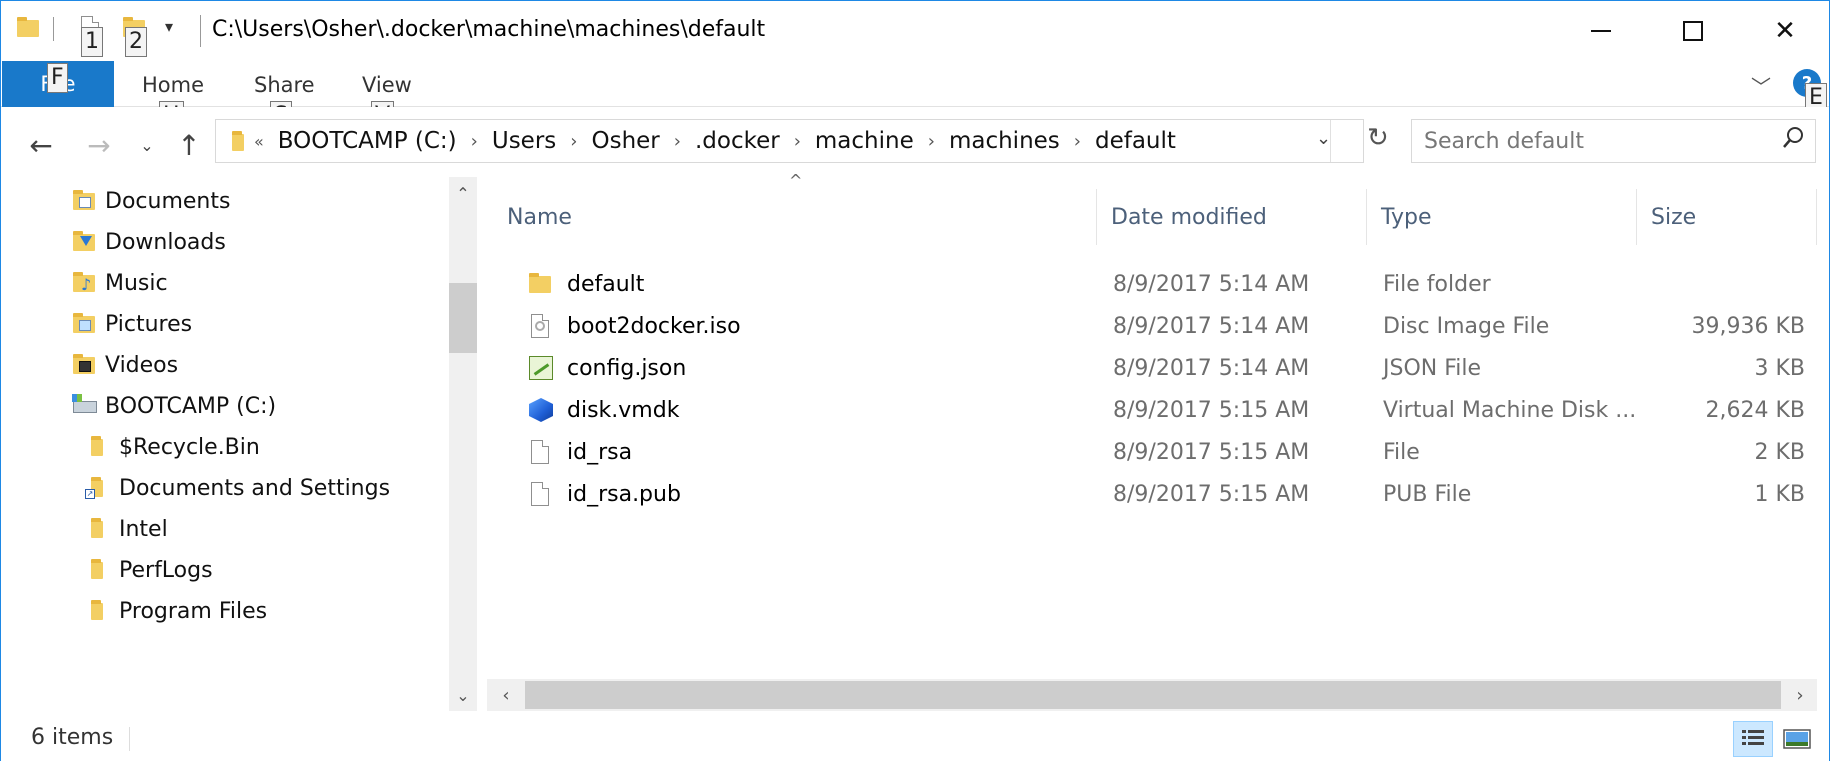 This screenshot has width=1830, height=761. I want to click on file-row: default 8/9/2017 5:14 AM File folder, so click(1152, 284).